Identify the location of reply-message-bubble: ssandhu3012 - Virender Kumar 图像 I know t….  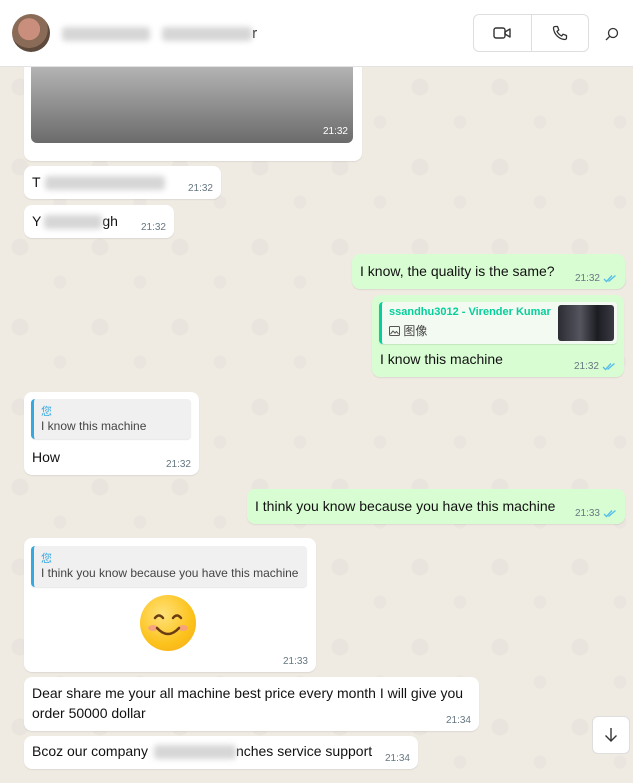
(498, 336).